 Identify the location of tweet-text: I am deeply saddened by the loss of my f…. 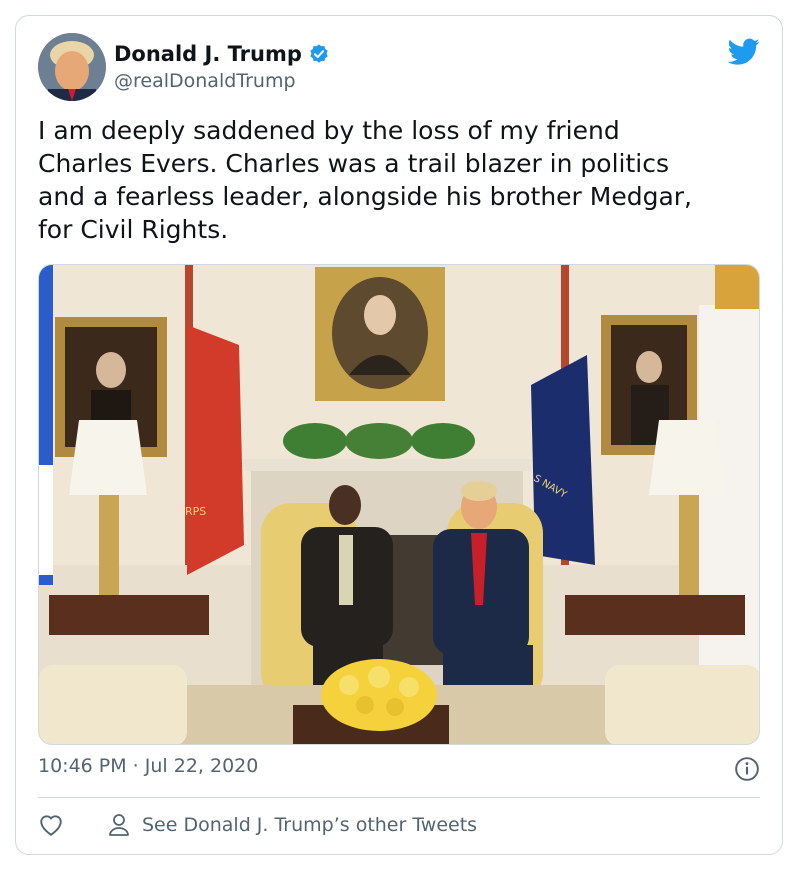
(398, 180).